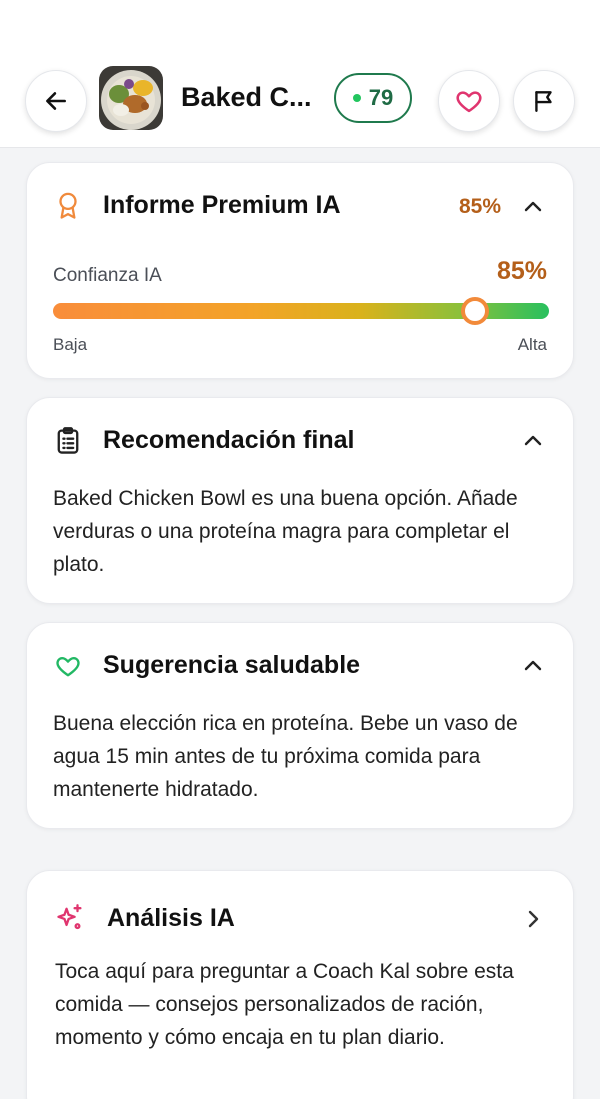 The height and width of the screenshot is (1099, 600). I want to click on arrow-left-icon, so click(56, 101).